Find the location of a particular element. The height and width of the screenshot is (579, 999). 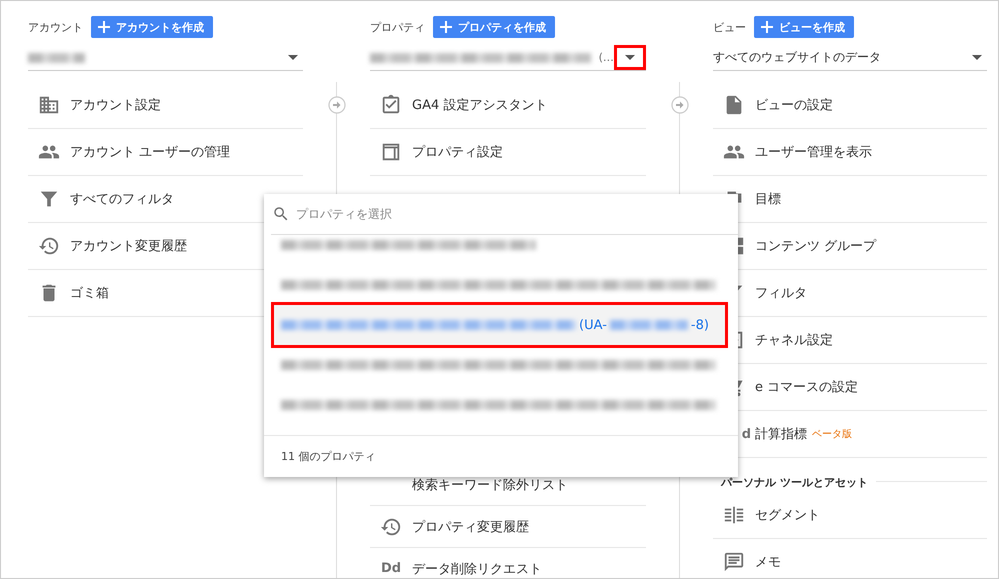

menu-item: アカウント ユーザーの管理 is located at coordinates (165, 152).